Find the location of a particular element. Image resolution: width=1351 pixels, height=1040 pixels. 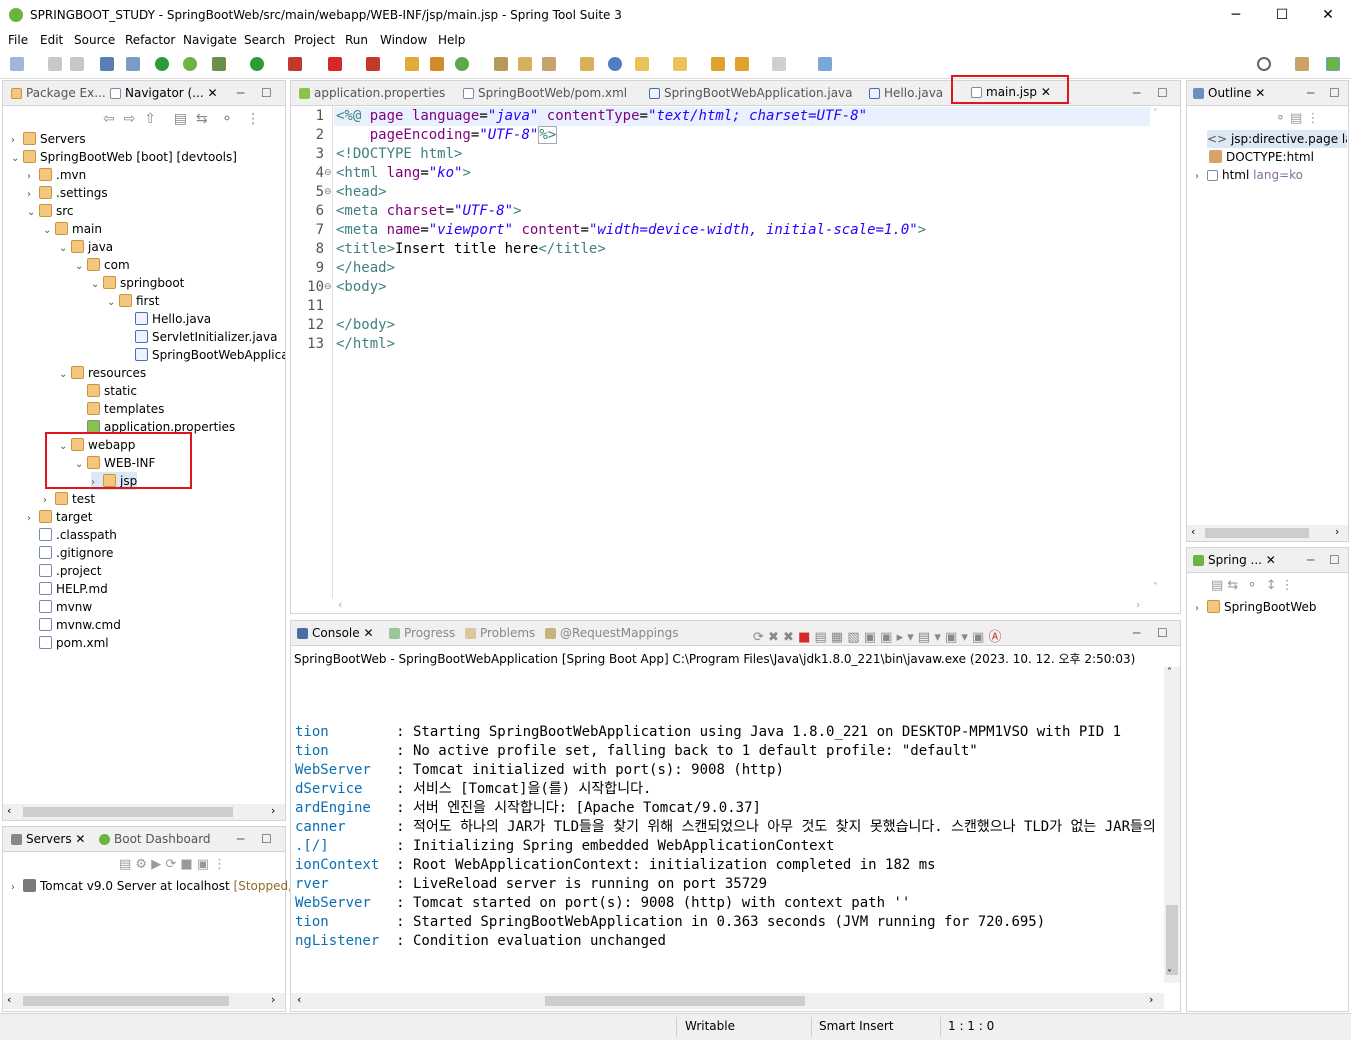

tree-item: SpringBootWebApplicat is located at coordinates (204, 355).